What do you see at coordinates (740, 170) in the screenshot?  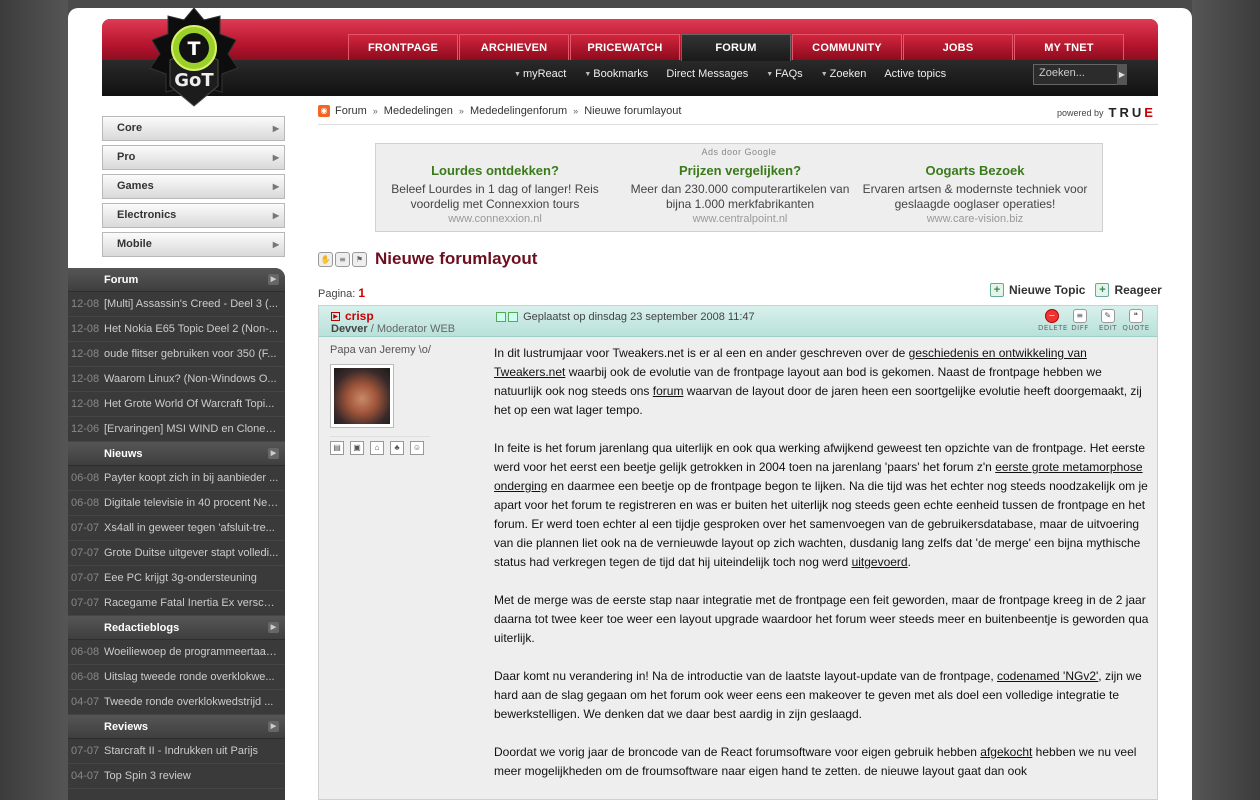 I see `ad-title: Prijzen vergelijken?` at bounding box center [740, 170].